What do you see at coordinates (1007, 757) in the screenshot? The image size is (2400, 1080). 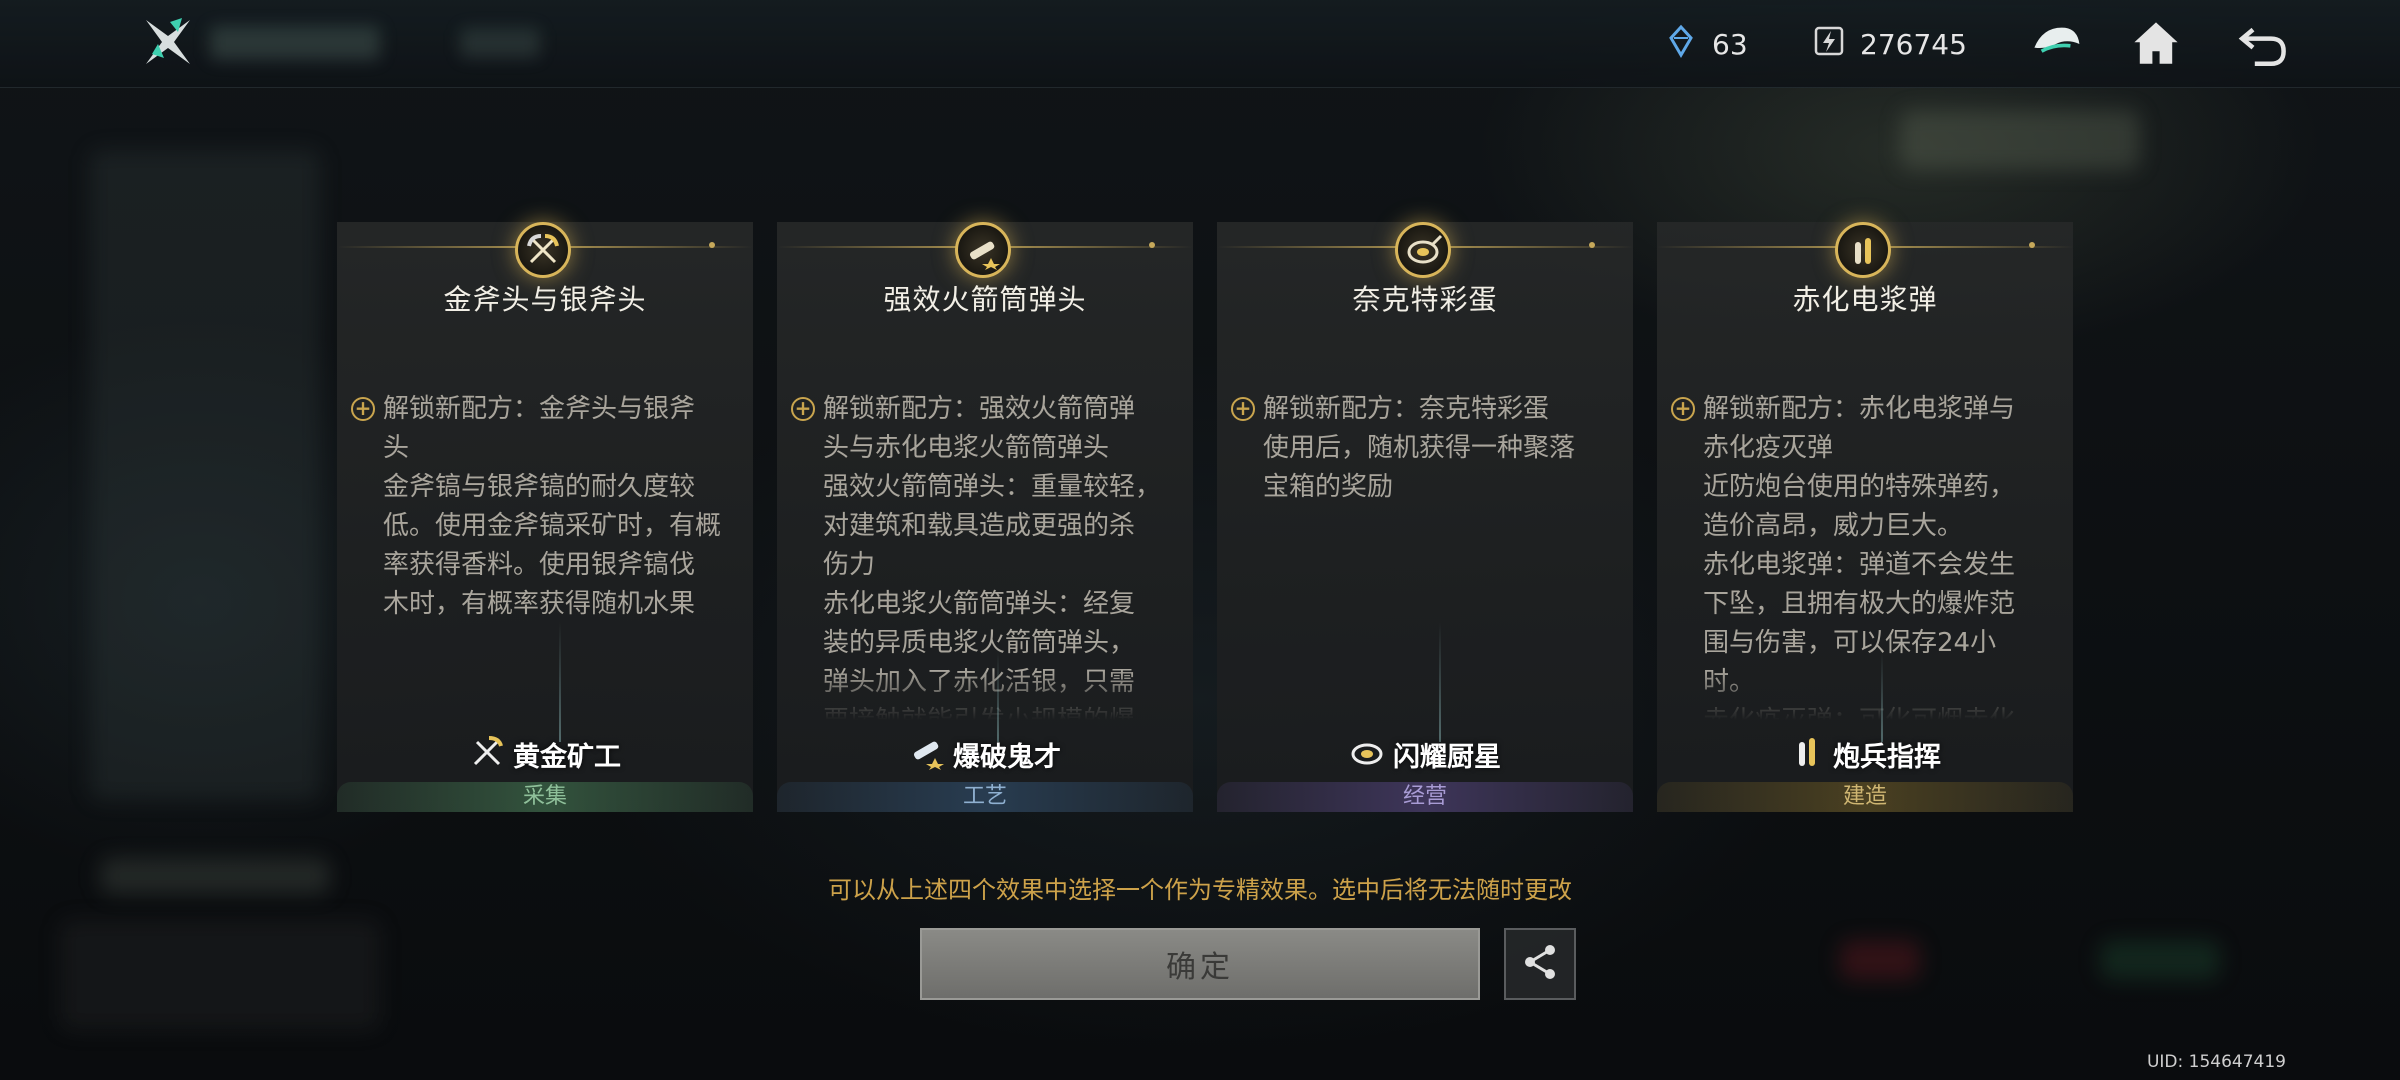 I see `trait-name: 爆破鬼才` at bounding box center [1007, 757].